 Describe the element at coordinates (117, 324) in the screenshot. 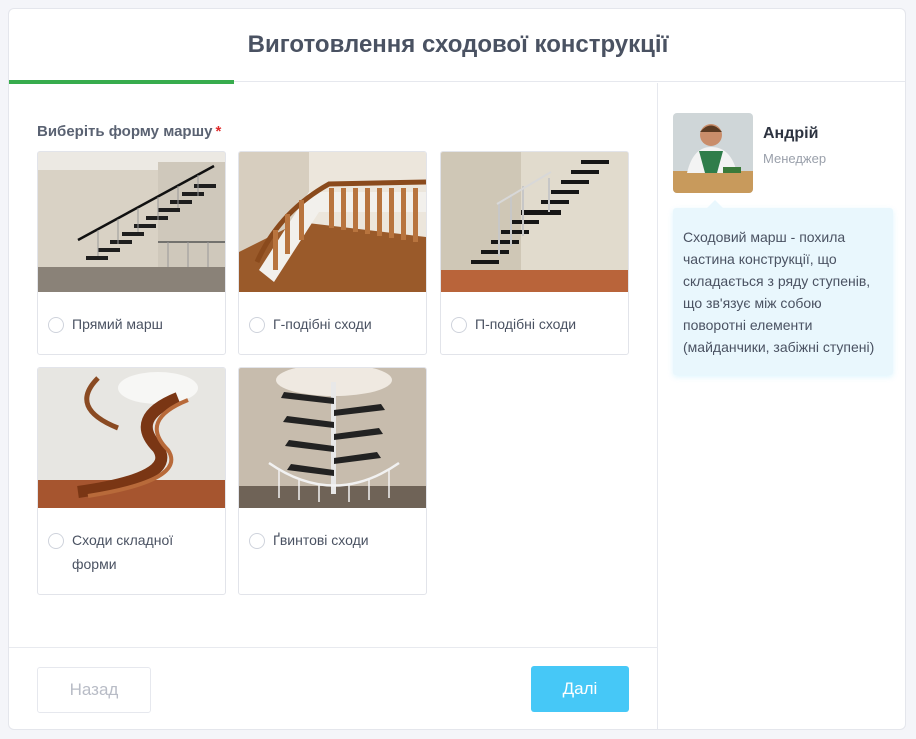

I see `option-label: Прямий марш` at that location.